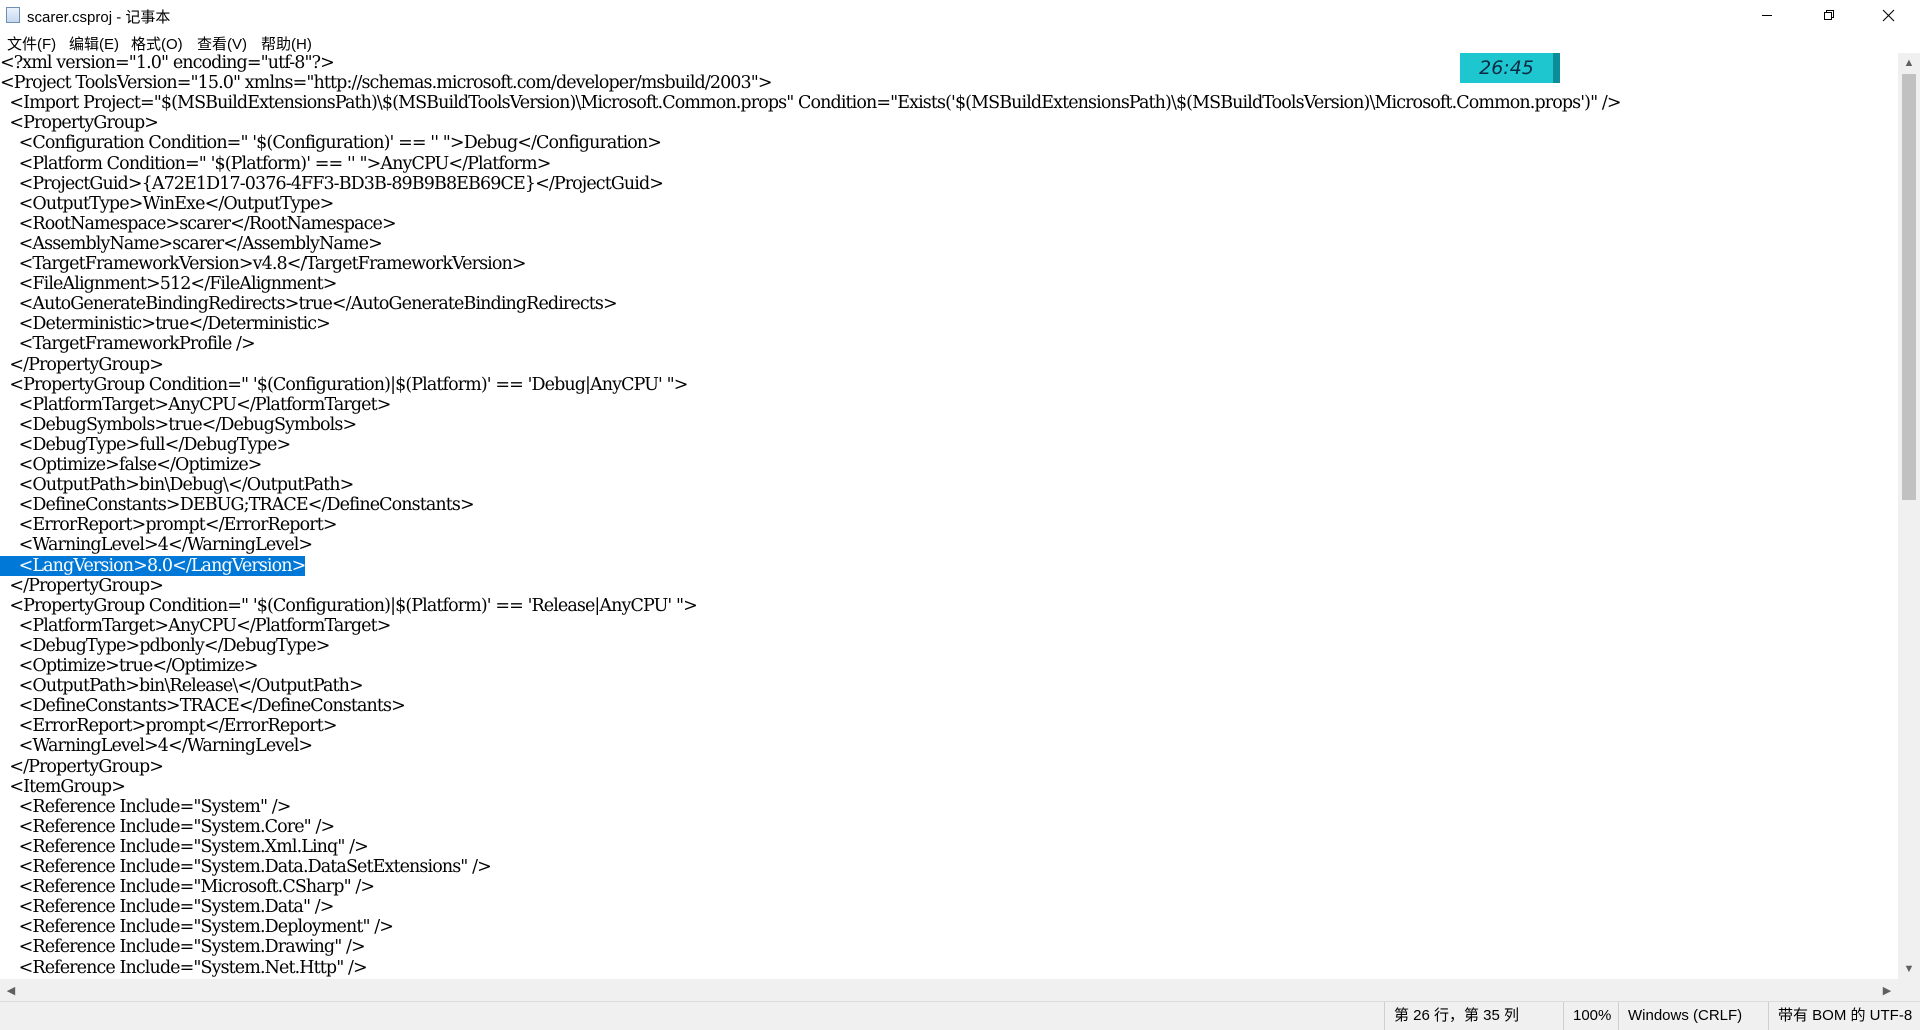  I want to click on cursor-position: 第 26 行，第 35 列, so click(1474, 1016).